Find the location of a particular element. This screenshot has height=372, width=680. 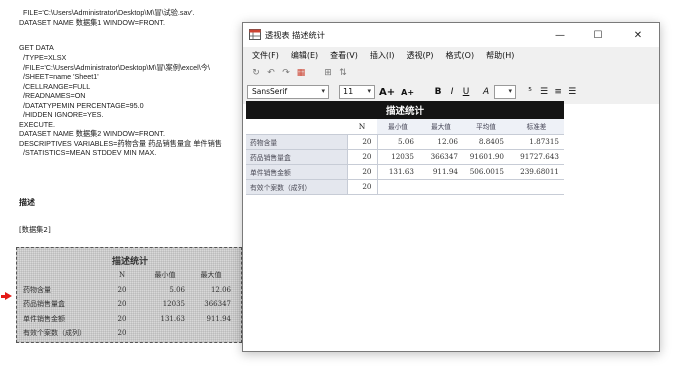

title-bar: 透视表 描述统计 — ☐ ✕ is located at coordinates (451, 35).